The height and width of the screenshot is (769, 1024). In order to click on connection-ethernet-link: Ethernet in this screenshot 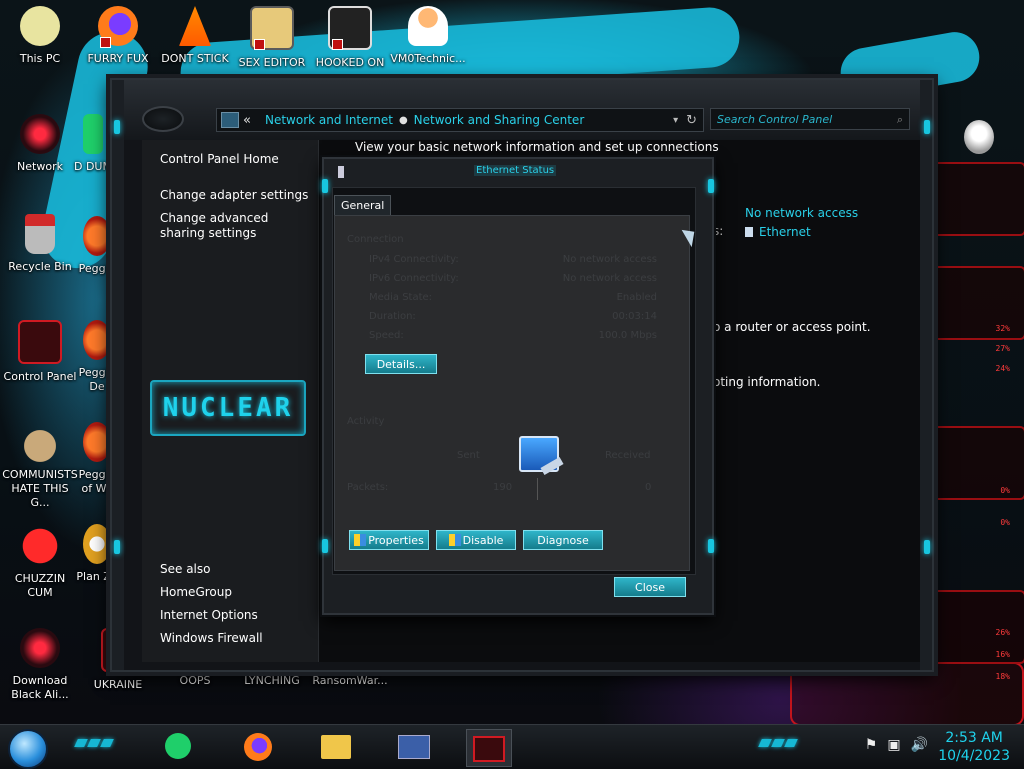, I will do `click(778, 232)`.